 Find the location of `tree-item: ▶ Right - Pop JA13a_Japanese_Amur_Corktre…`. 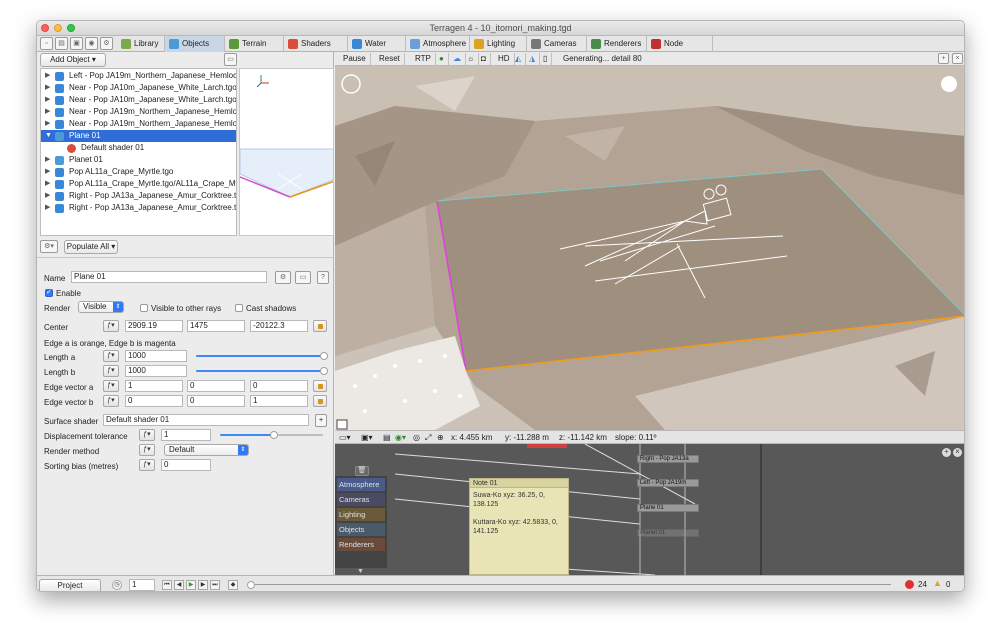

tree-item: ▶ Right - Pop JA13a_Japanese_Amur_Corktre… is located at coordinates (138, 196).